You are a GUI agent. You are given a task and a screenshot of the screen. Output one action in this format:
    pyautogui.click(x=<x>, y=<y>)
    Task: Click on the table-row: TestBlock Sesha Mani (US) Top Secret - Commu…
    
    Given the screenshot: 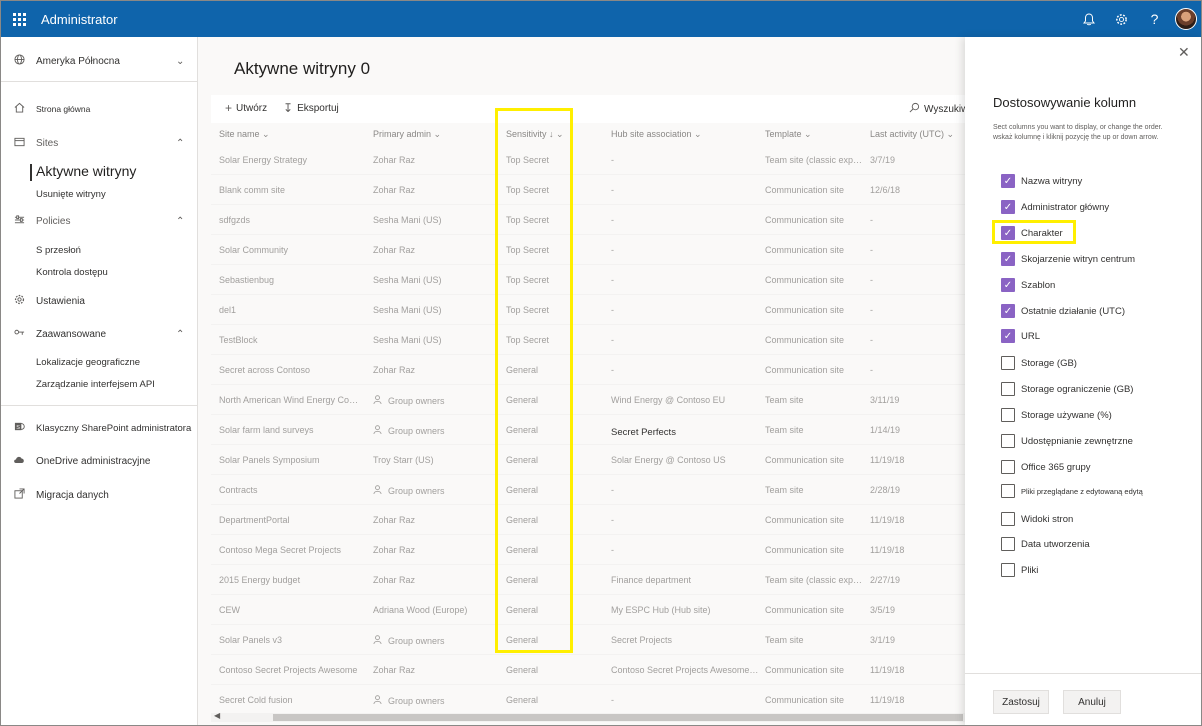 What is the action you would take?
    pyautogui.click(x=588, y=340)
    